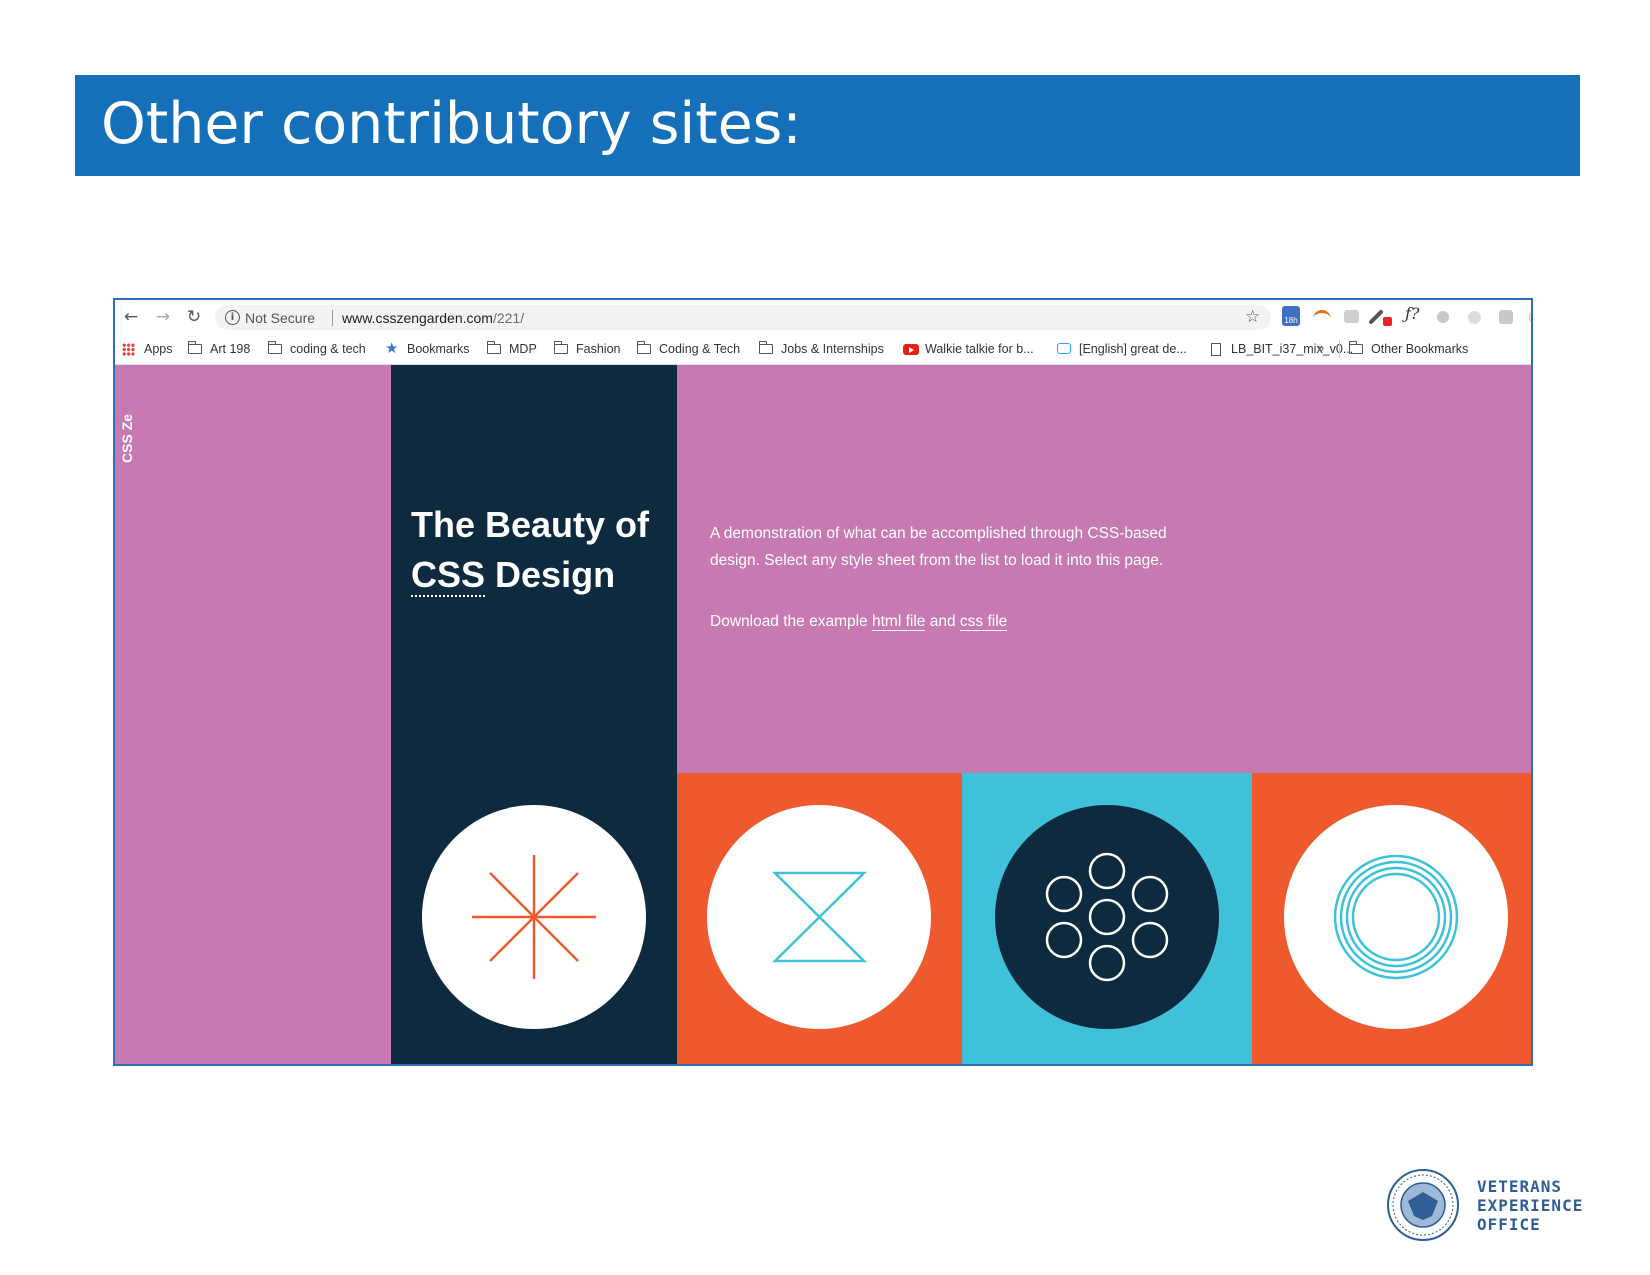 The width and height of the screenshot is (1650, 1275). I want to click on url-separator, so click(332, 318).